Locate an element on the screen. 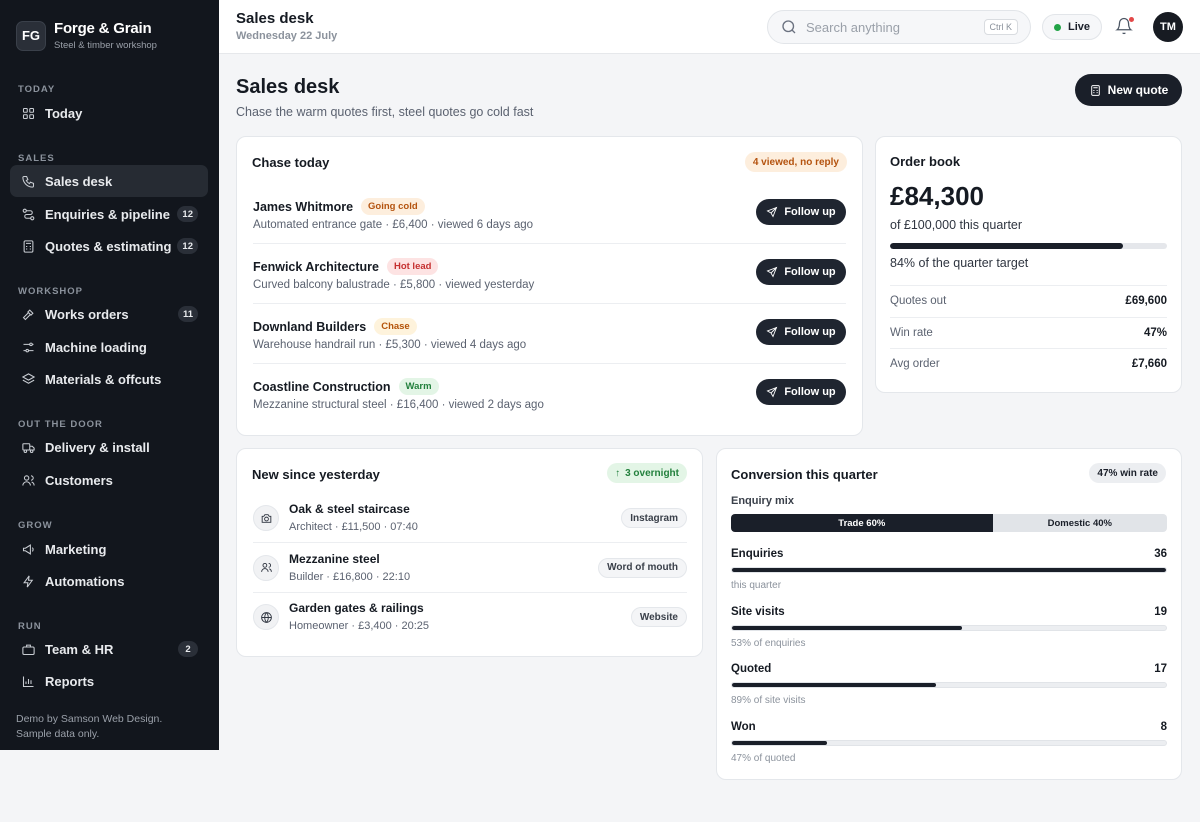 The image size is (1200, 822). funnel-stage-sub: this quarter is located at coordinates (756, 585).